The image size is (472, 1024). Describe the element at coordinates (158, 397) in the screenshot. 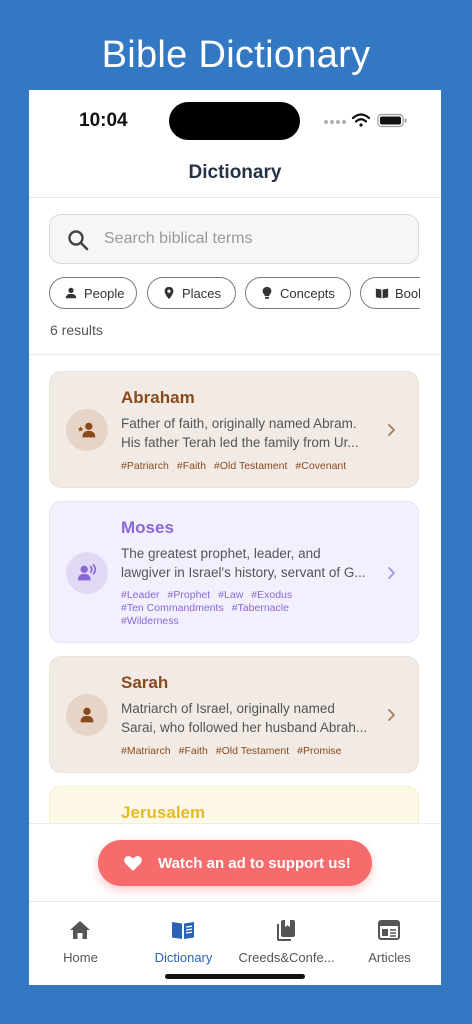

I see `card-title: Abraham` at that location.